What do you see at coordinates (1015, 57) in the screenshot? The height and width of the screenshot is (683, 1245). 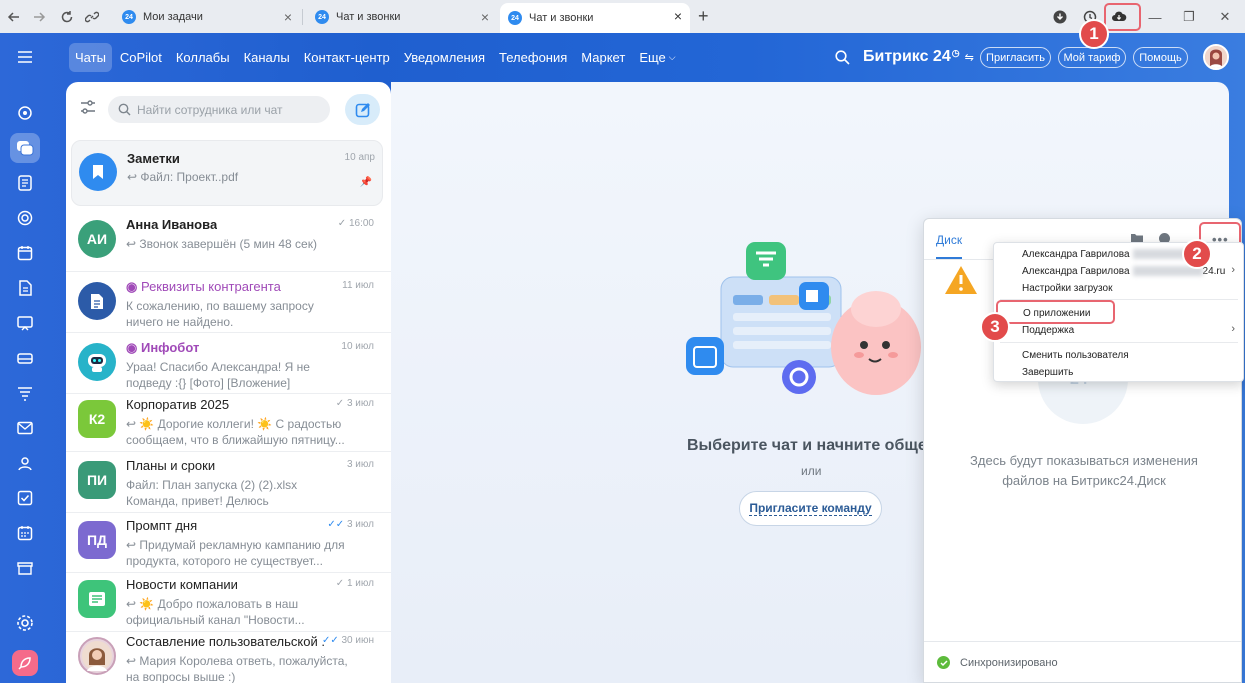 I see `invite-button: Пригласить` at bounding box center [1015, 57].